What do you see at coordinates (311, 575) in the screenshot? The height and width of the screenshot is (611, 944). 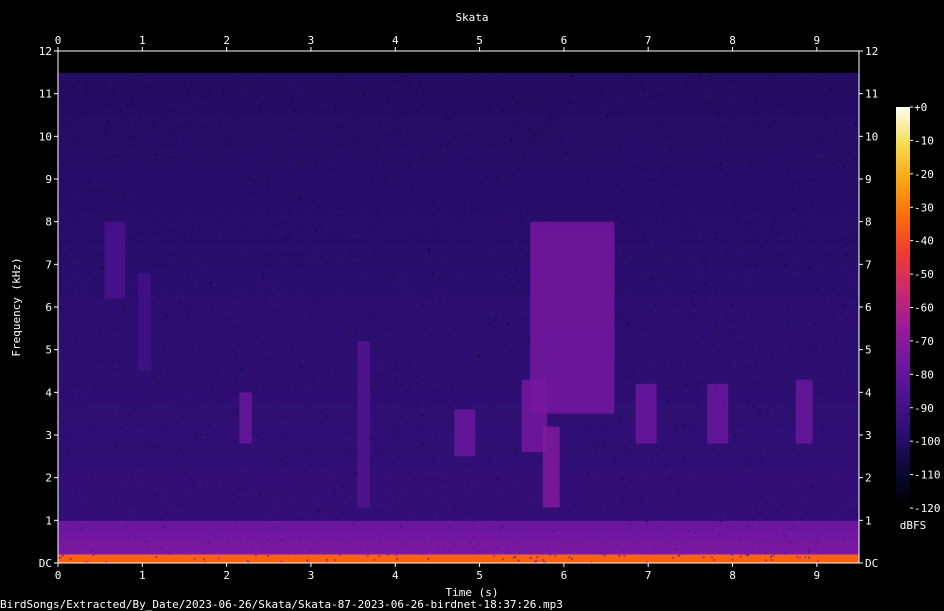 I see `x-tick-label-bottom: 3` at bounding box center [311, 575].